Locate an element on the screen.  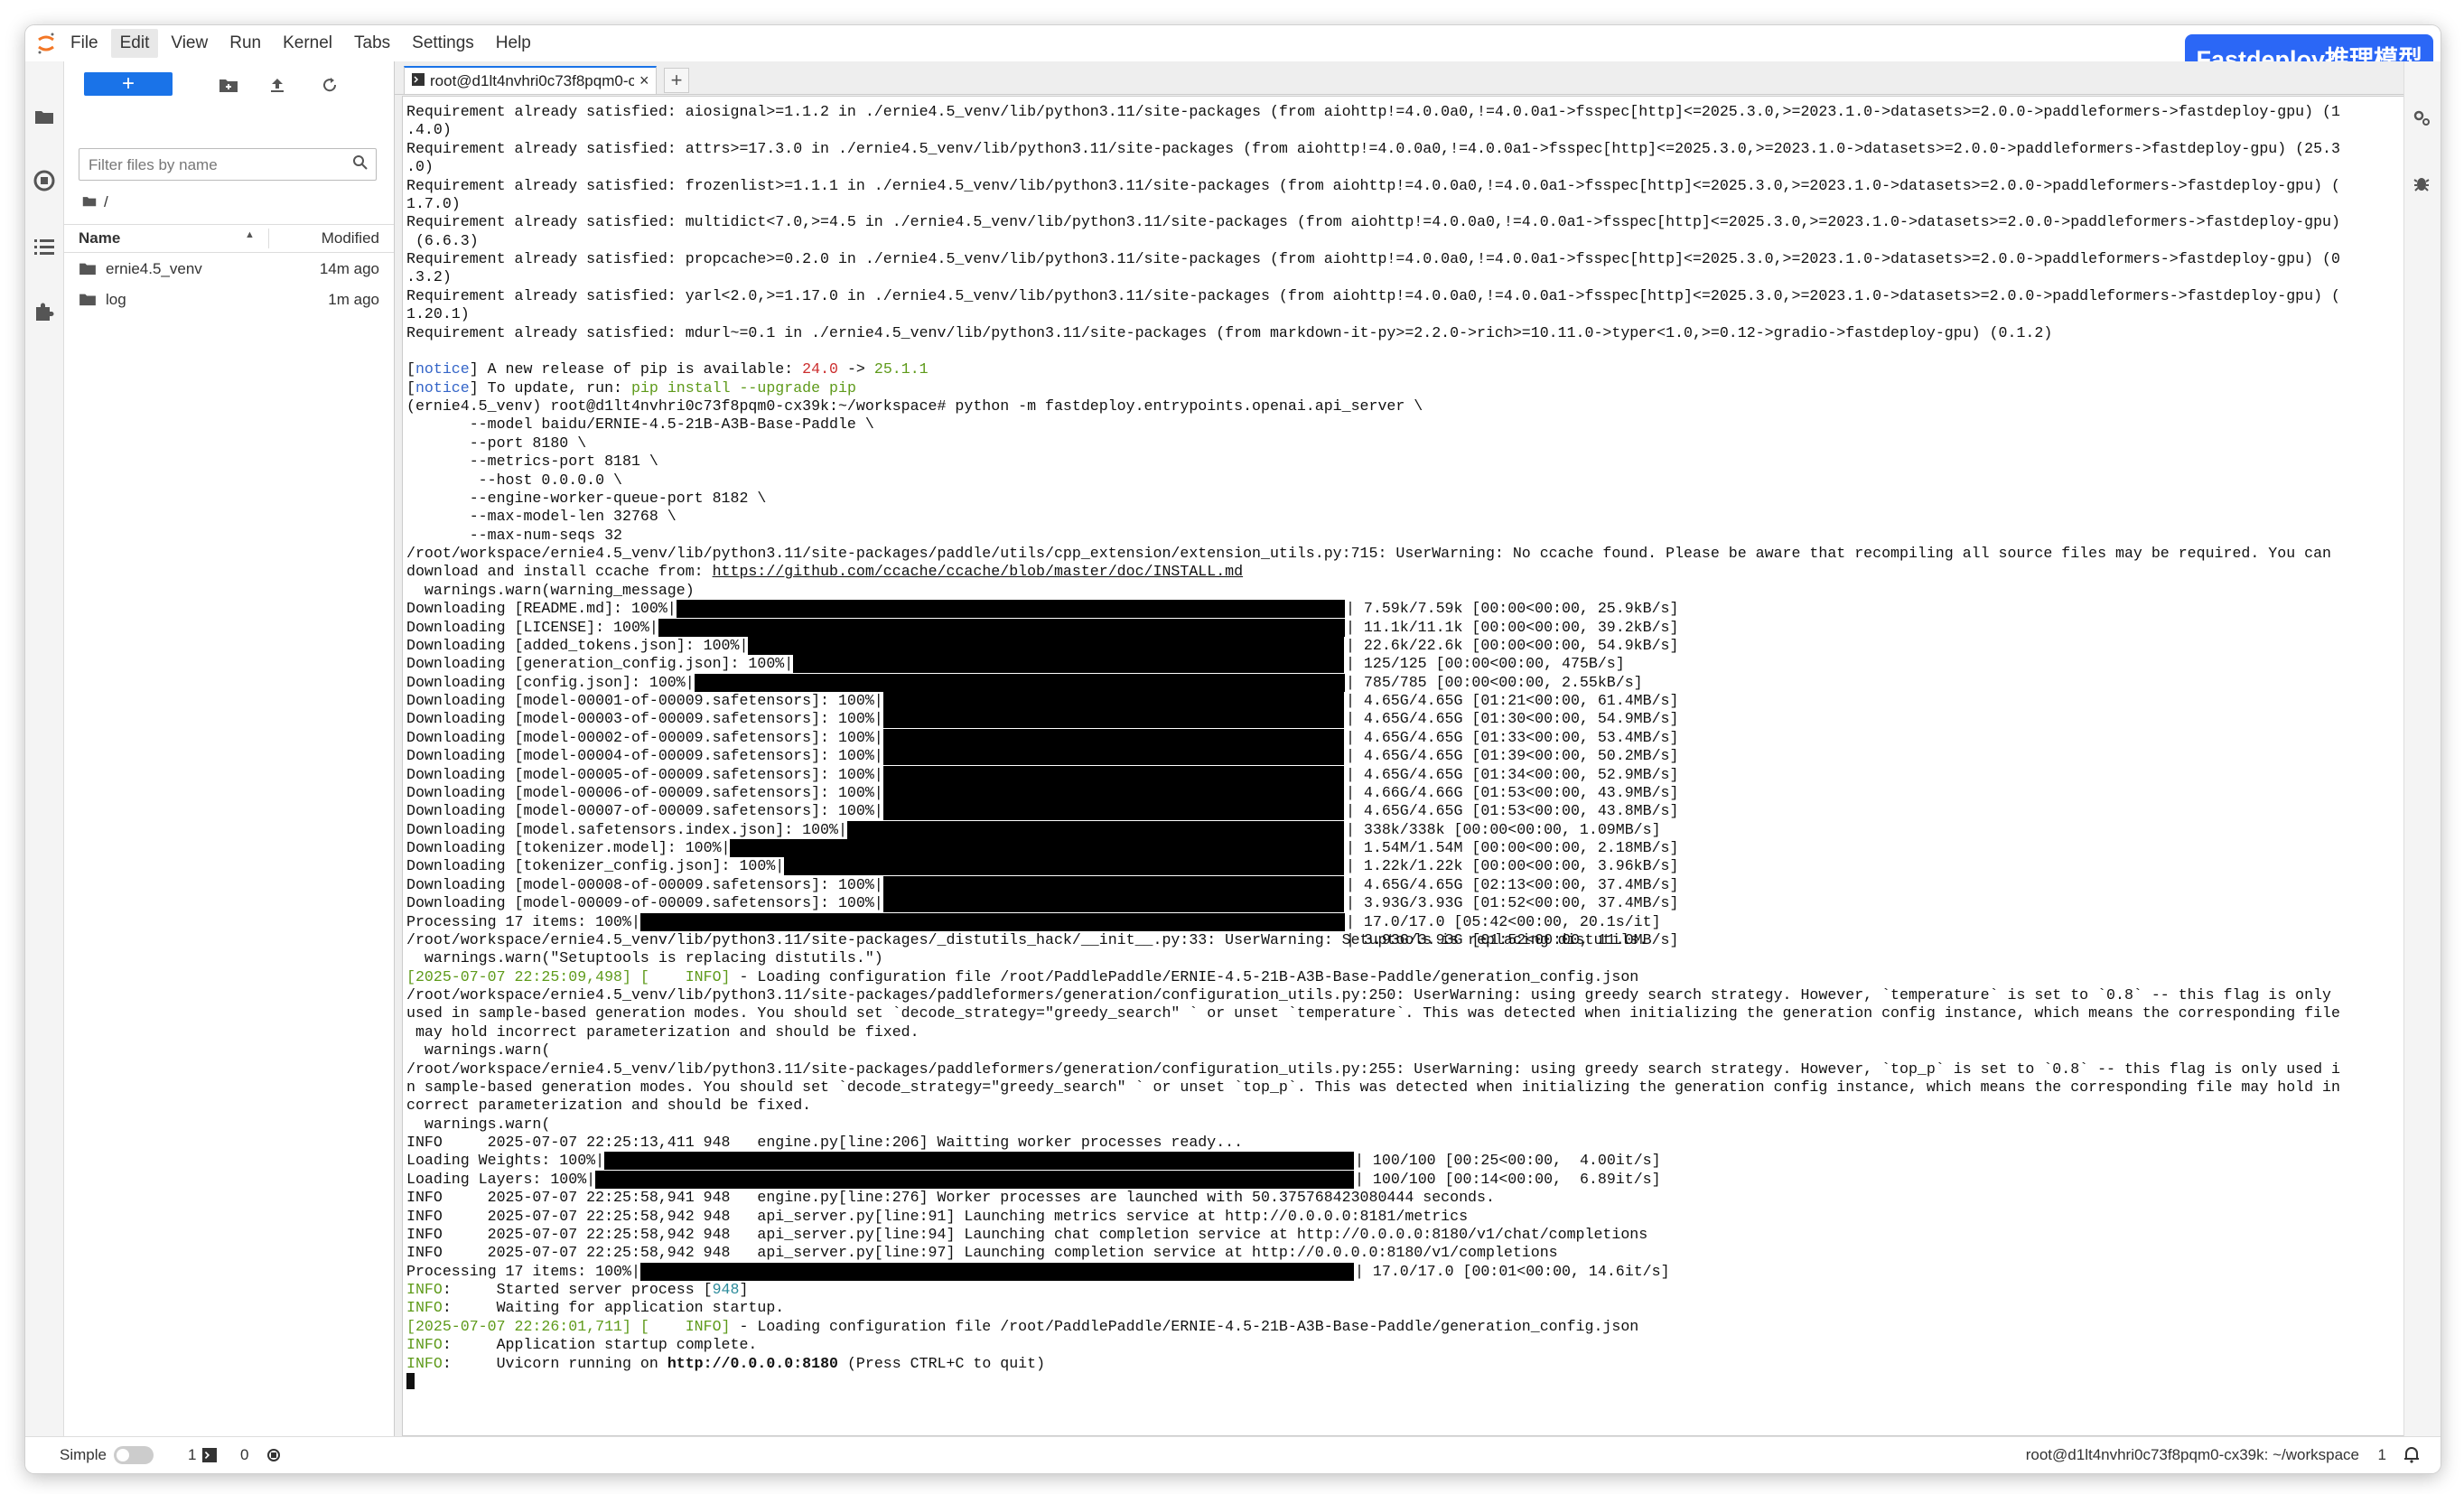
column-modified-header: Modified is located at coordinates (350, 238).